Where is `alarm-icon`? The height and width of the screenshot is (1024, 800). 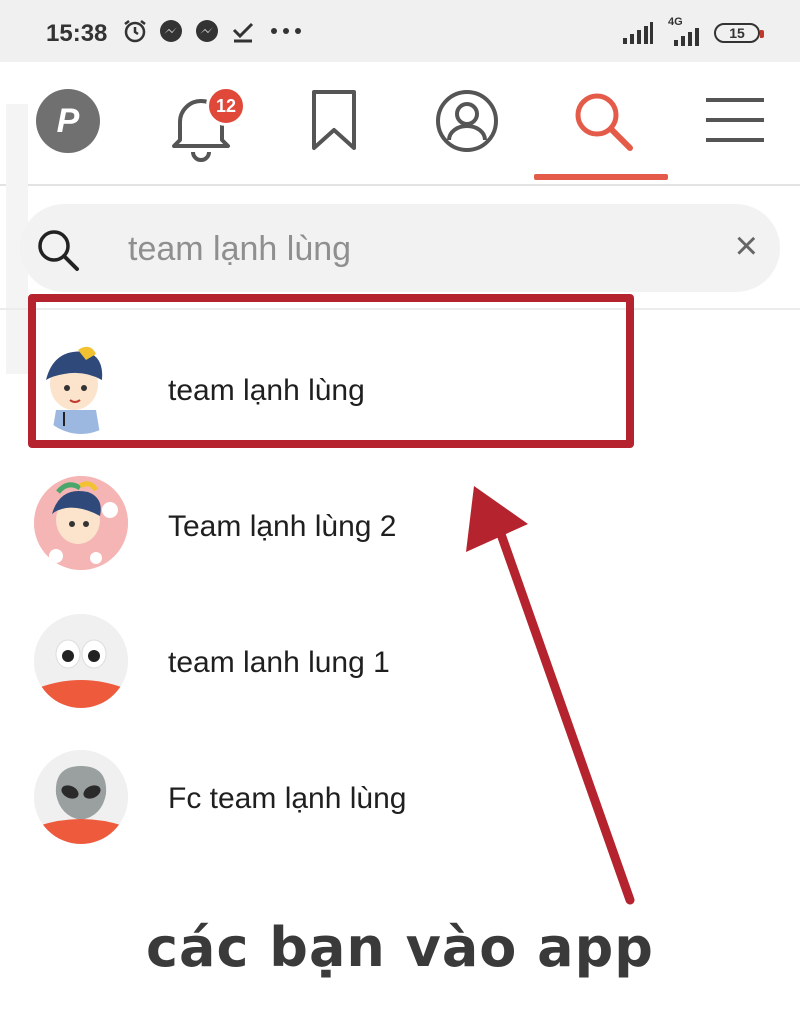
alarm-icon is located at coordinates (135, 31).